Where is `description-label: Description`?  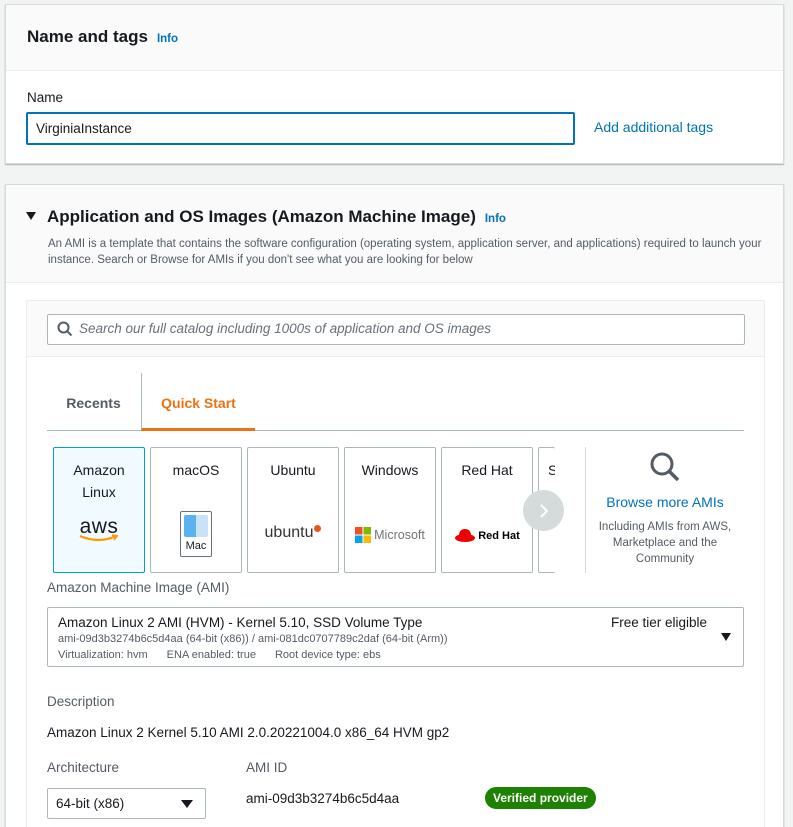
description-label: Description is located at coordinates (81, 701).